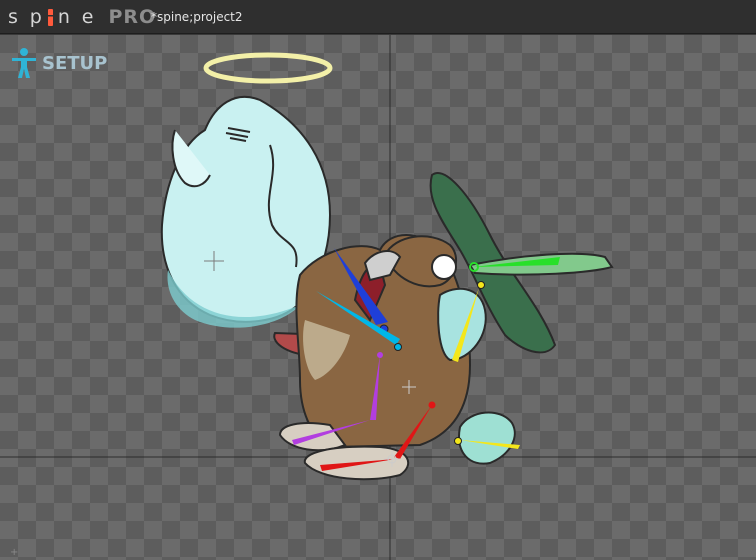  What do you see at coordinates (487, 438) in the screenshot?
I see `tail-attachment` at bounding box center [487, 438].